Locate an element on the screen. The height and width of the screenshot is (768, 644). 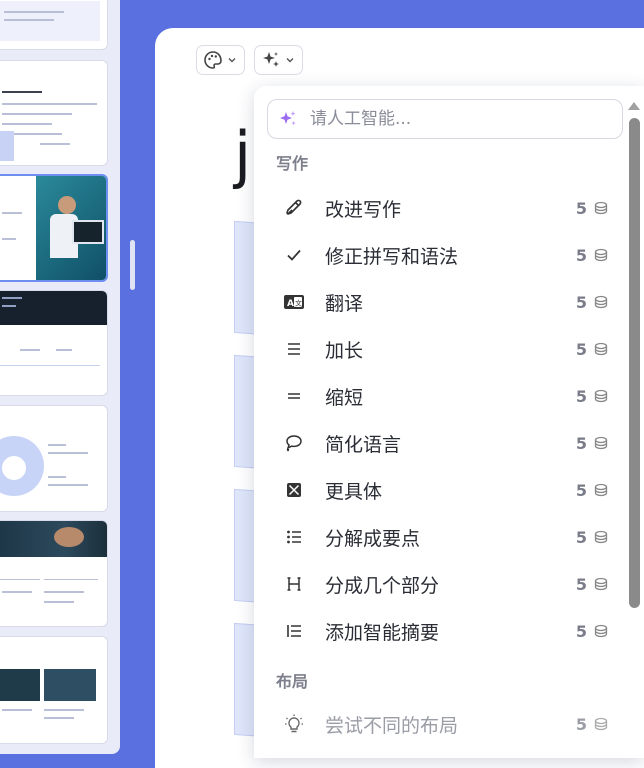
menu-item-add-smart-summary: 添加智能摘要 5 is located at coordinates (442, 631).